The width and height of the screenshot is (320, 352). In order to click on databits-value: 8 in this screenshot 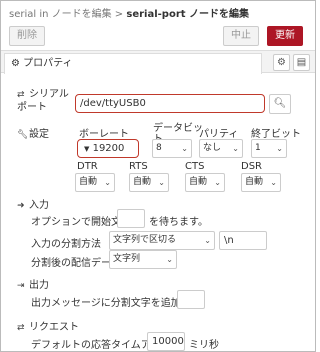, I will do `click(159, 148)`.